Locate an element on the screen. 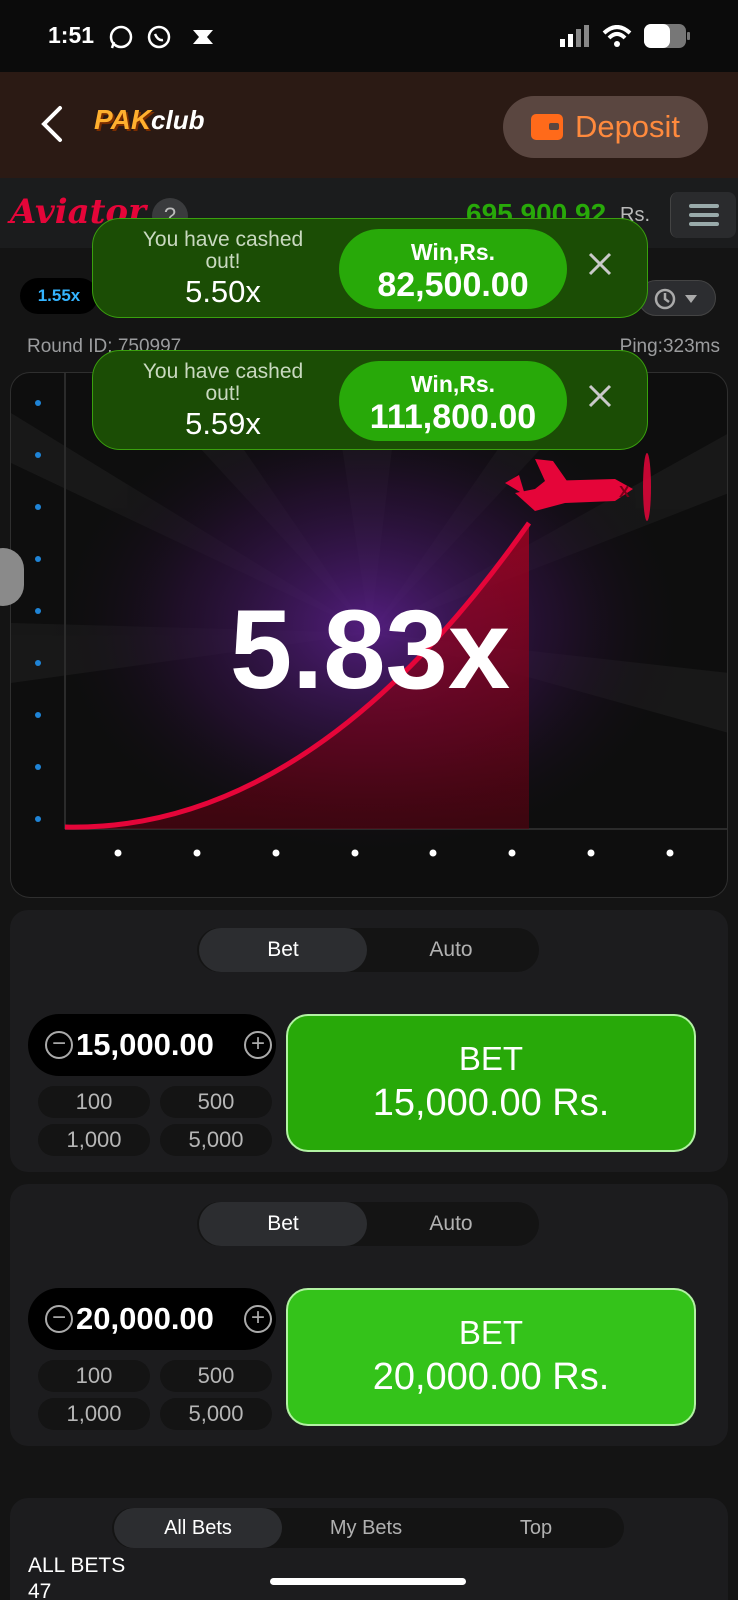  site-header: PAKclub Deposit is located at coordinates (369, 125).